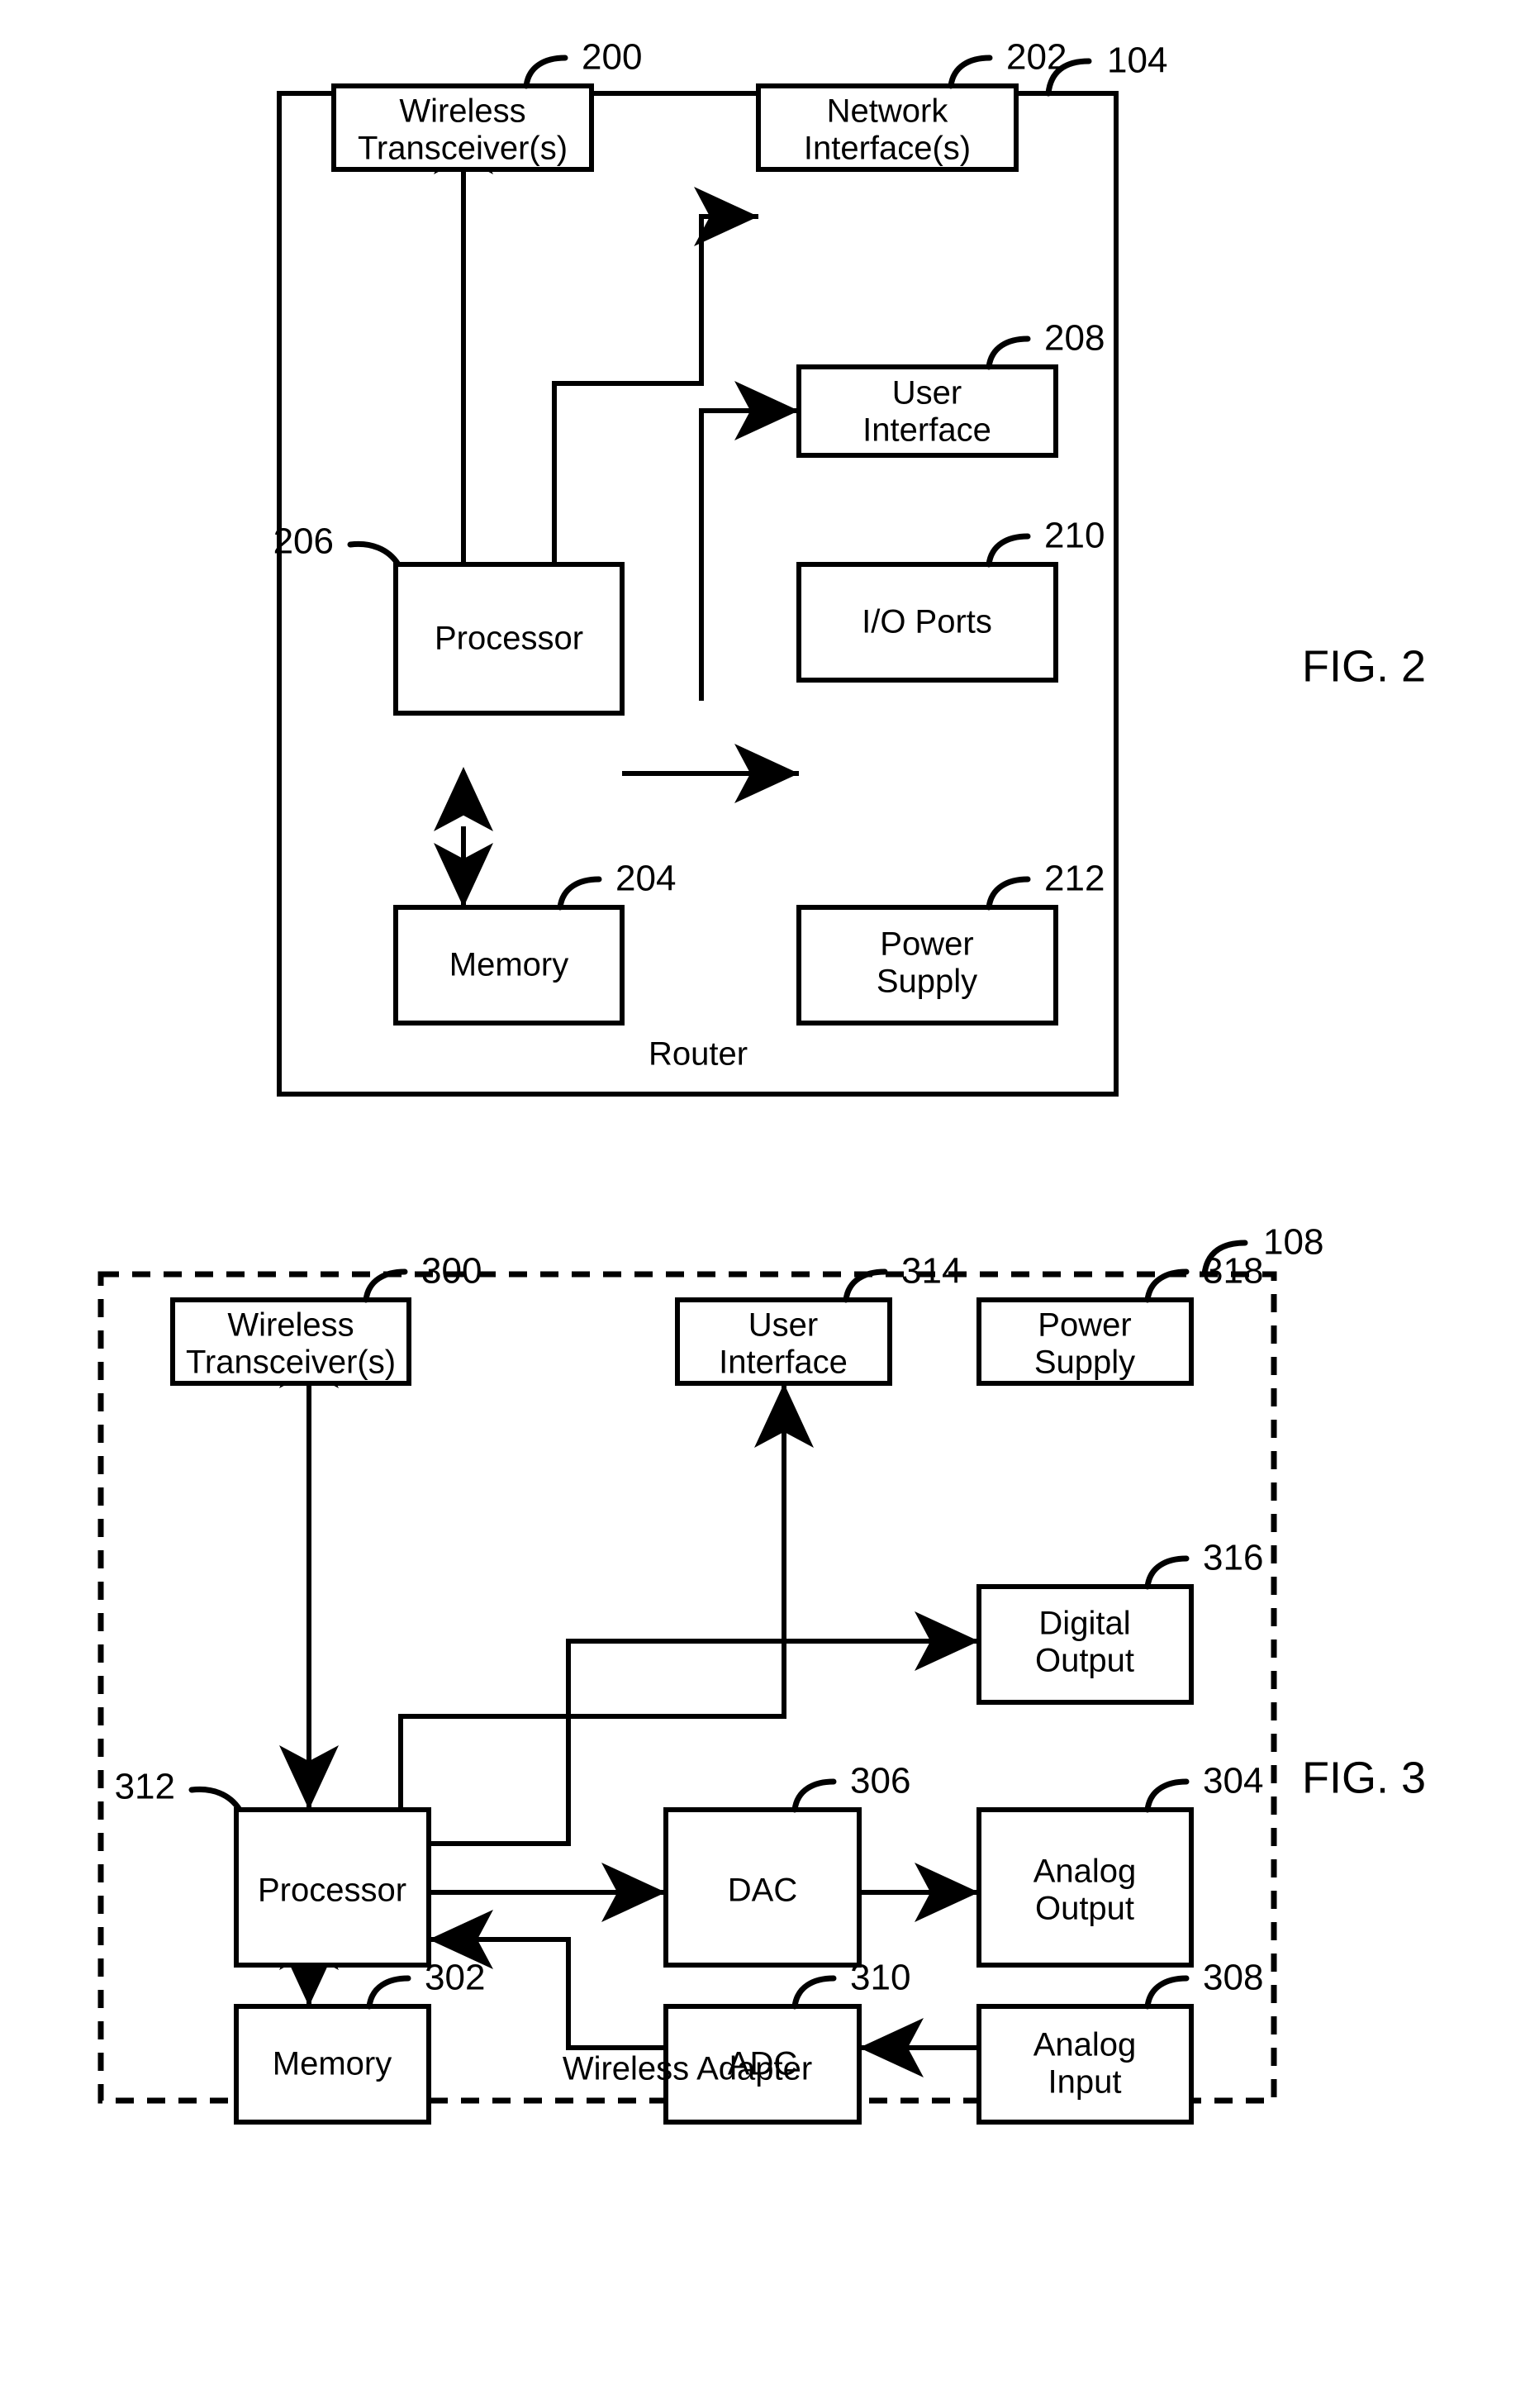 This screenshot has height=2408, width=1530. I want to click on block-300-label-line1: Wireless, so click(290, 1325).